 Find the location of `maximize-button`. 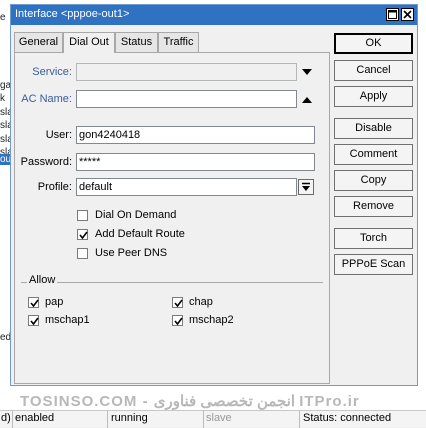

maximize-button is located at coordinates (392, 14).